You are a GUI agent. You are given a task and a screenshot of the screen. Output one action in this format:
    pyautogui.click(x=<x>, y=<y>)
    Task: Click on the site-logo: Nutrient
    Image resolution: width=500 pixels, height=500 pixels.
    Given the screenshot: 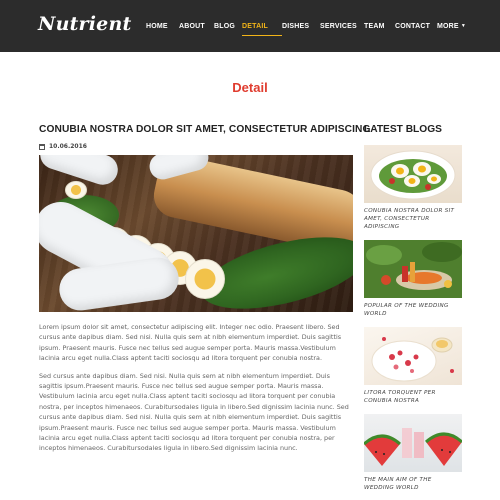 What is the action you would take?
    pyautogui.click(x=84, y=24)
    